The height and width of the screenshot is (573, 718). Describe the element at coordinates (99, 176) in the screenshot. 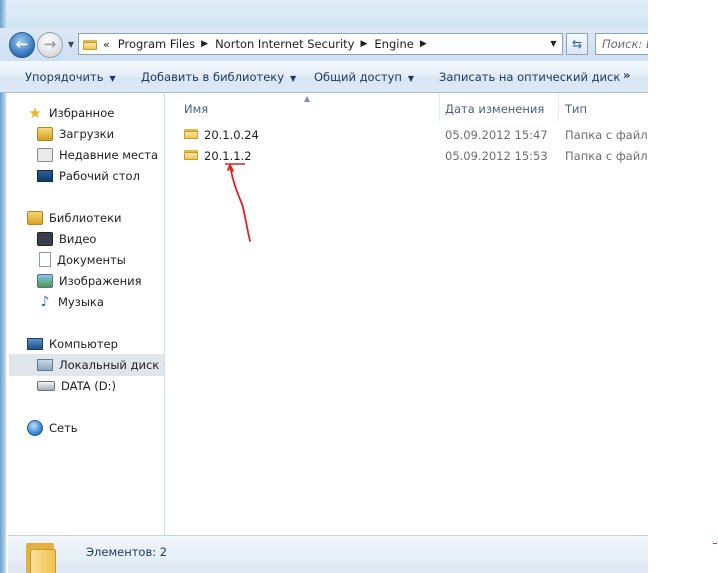

I see `nav-desktop-label: Рабочий стол` at that location.